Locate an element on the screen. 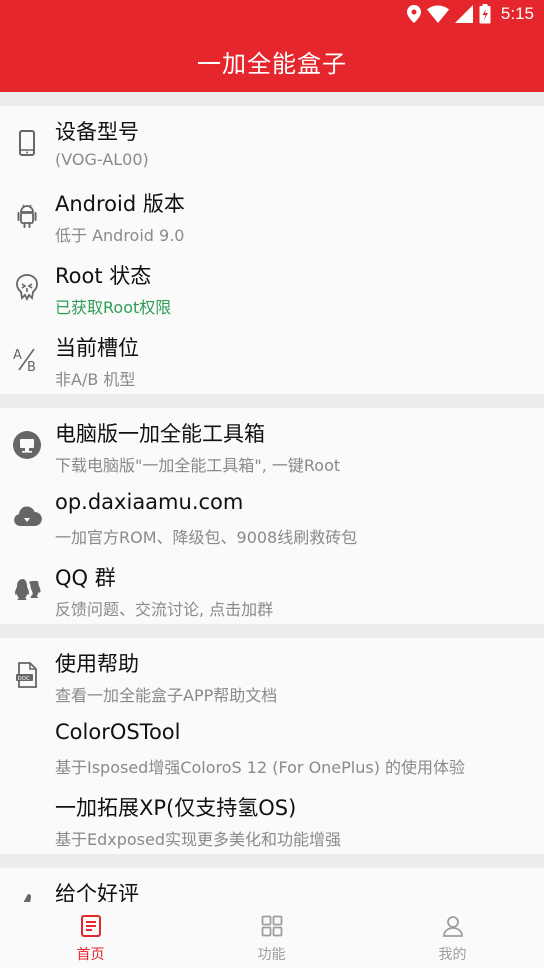 The image size is (544, 968). bottom-nav: 首页 功能 我的 is located at coordinates (272, 935).